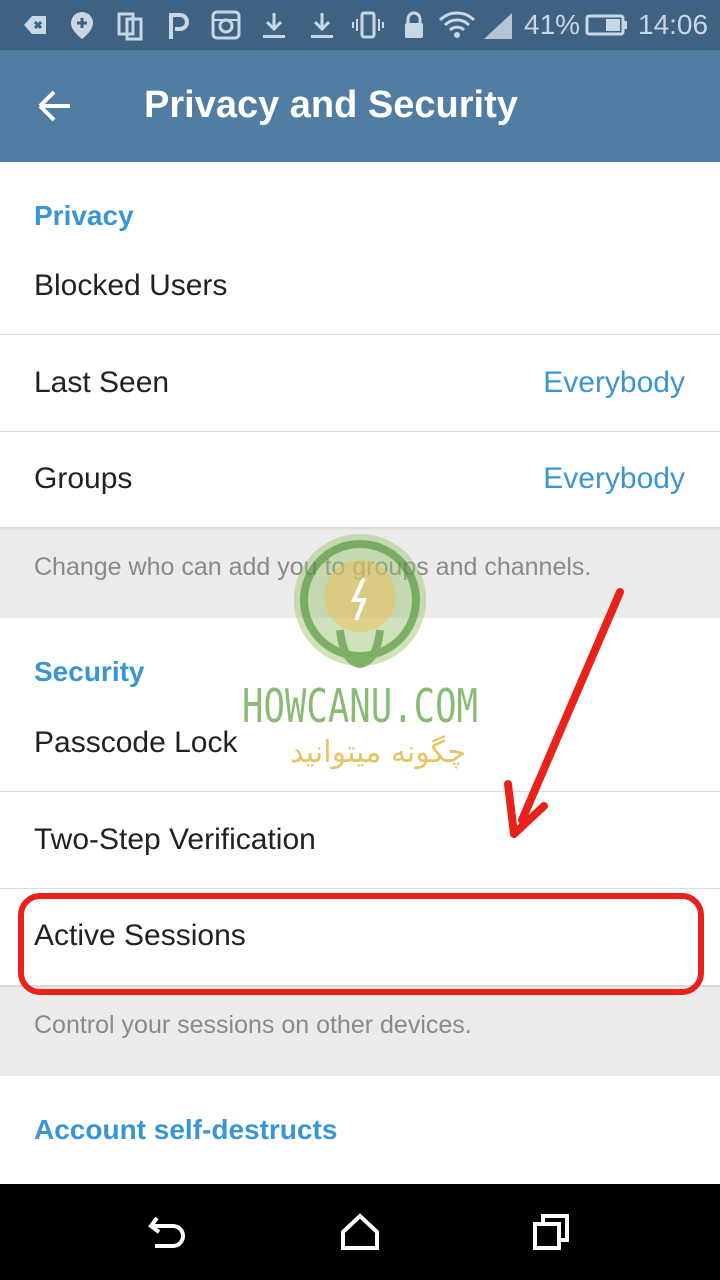 The image size is (720, 1280). I want to click on nav-home-button, so click(360, 1233).